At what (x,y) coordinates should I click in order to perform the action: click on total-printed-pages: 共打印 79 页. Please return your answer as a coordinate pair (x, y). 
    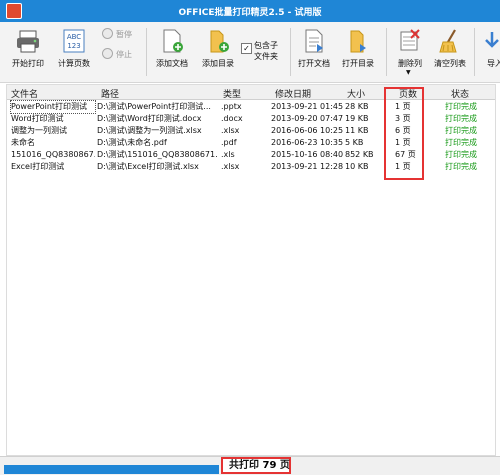
    Looking at the image, I should click on (256, 465).